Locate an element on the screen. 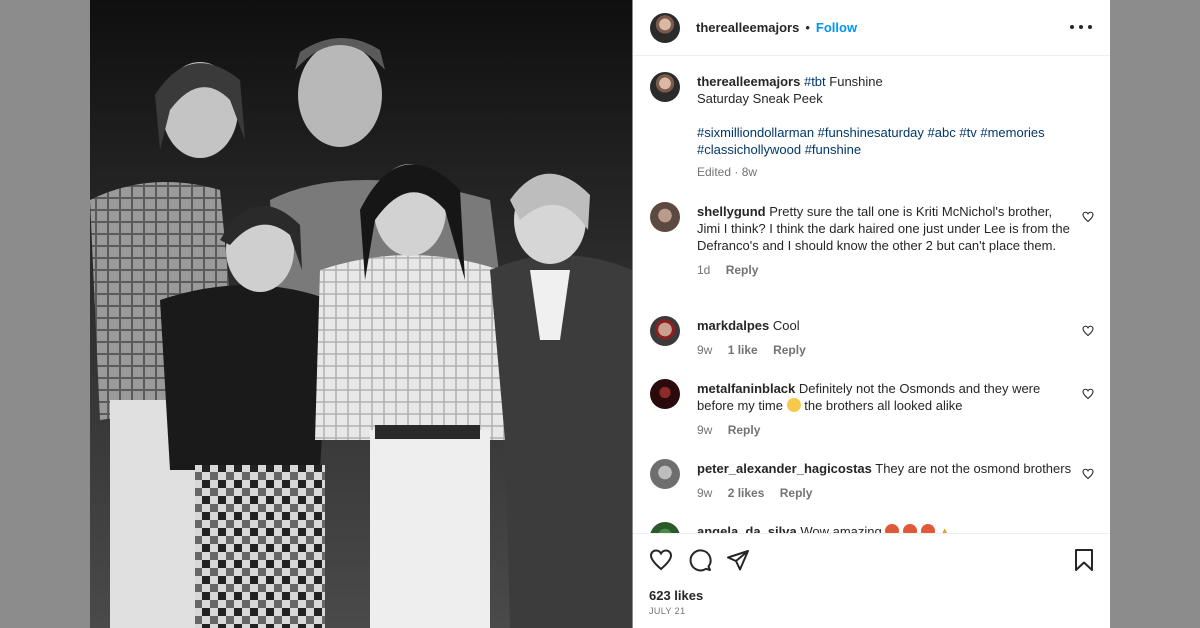 This screenshot has width=1200, height=628. hashtag-link: #sixmilliondollarman is located at coordinates (755, 132).